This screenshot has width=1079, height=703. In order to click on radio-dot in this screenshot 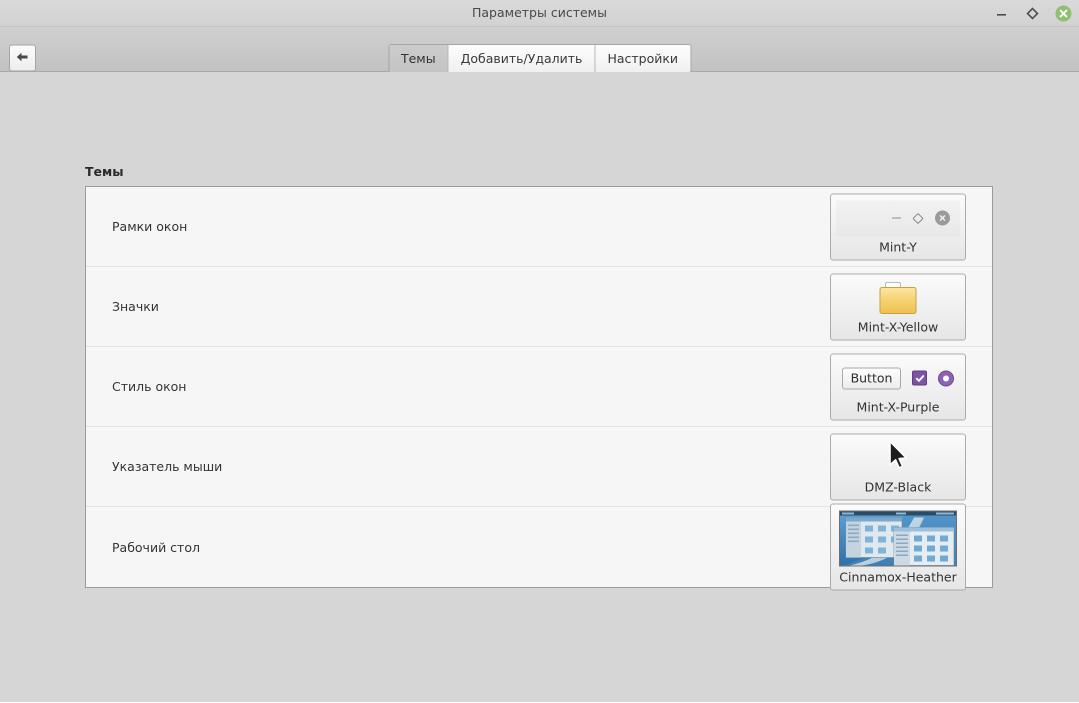, I will do `click(946, 378)`.